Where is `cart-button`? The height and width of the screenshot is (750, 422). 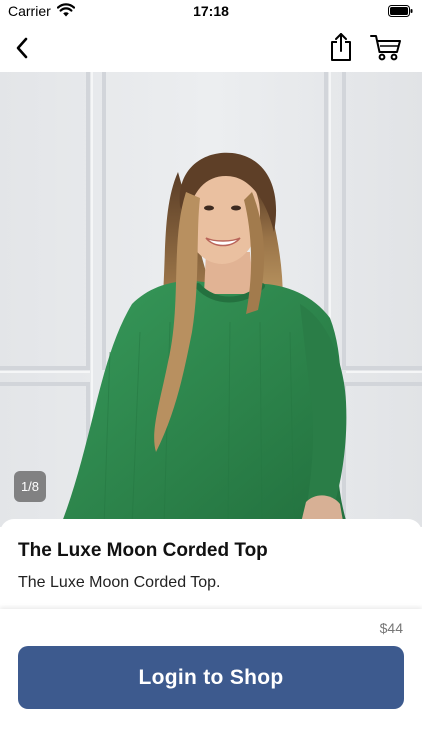 cart-button is located at coordinates (386, 47).